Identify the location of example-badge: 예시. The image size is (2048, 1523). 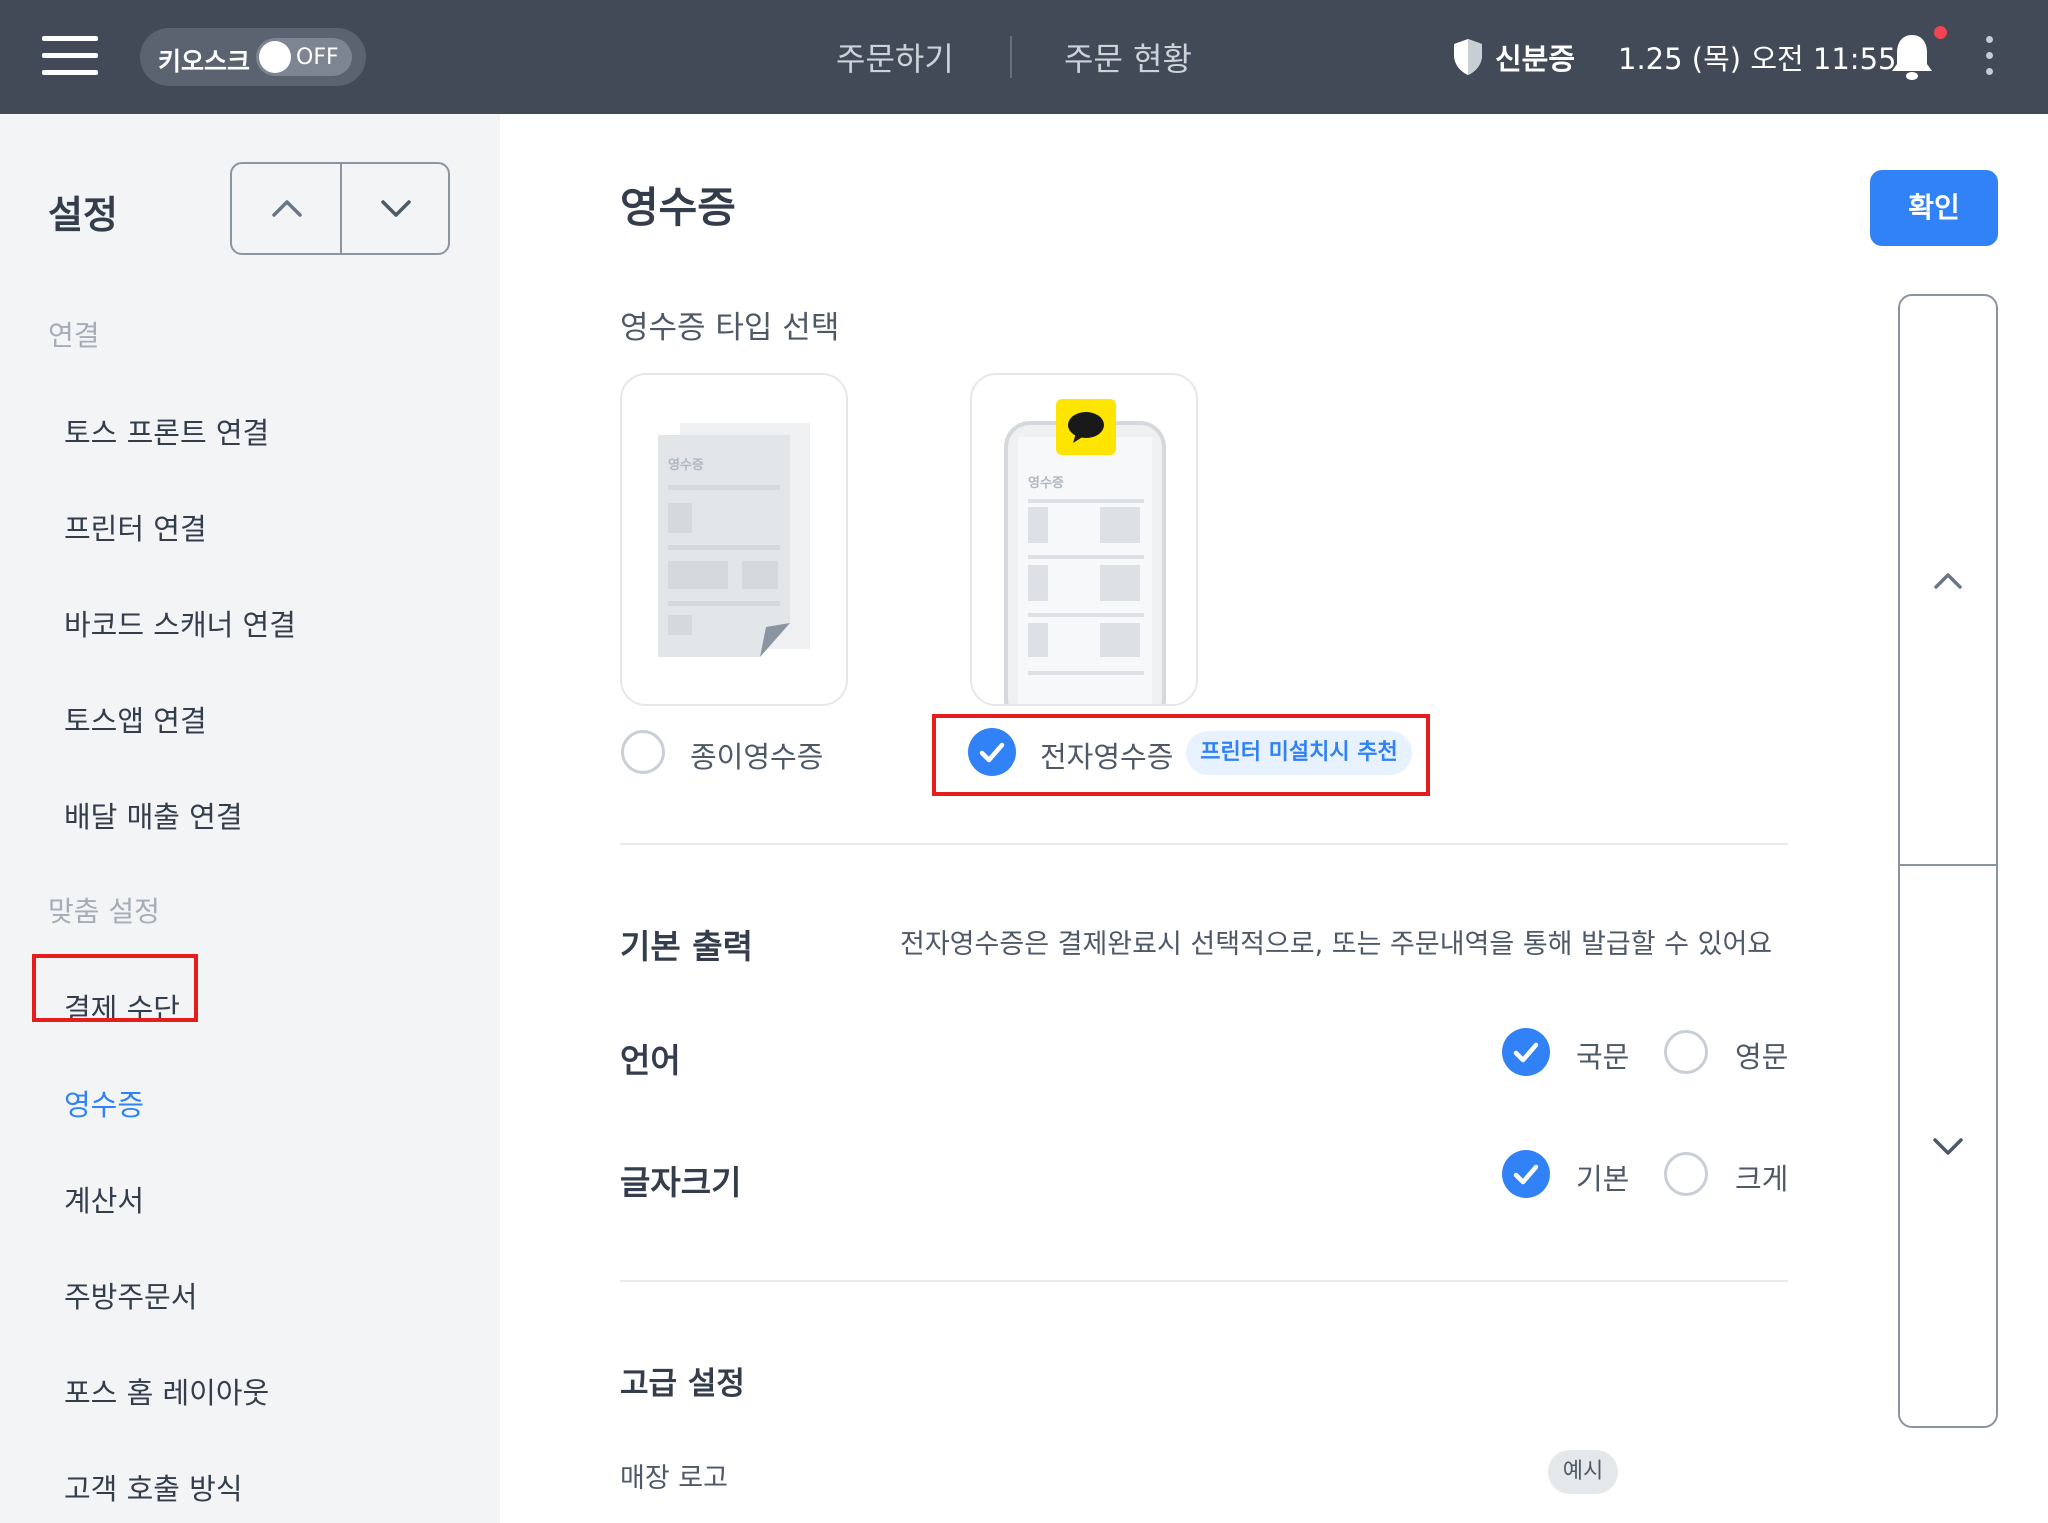
(1583, 1472).